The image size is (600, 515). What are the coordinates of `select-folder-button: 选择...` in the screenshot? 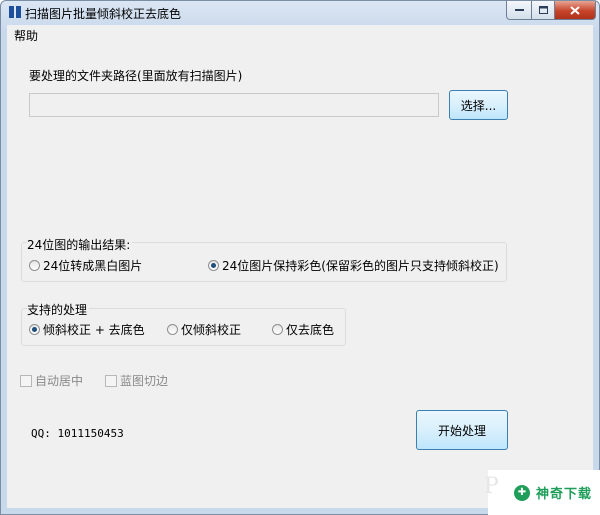 It's located at (478, 105).